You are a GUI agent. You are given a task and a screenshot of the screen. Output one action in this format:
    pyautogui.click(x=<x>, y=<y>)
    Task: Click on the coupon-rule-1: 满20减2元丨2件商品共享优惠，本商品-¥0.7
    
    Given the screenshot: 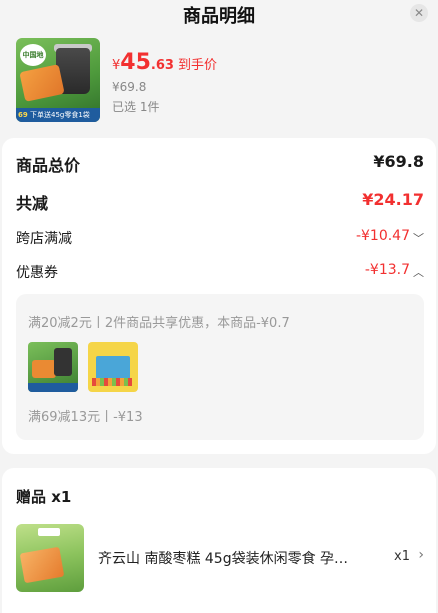 What is the action you would take?
    pyautogui.click(x=159, y=323)
    